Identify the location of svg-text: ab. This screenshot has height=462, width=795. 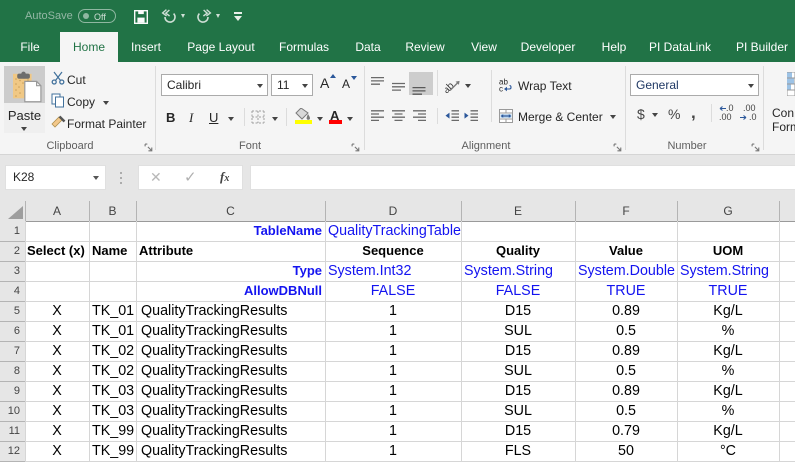
(451, 86).